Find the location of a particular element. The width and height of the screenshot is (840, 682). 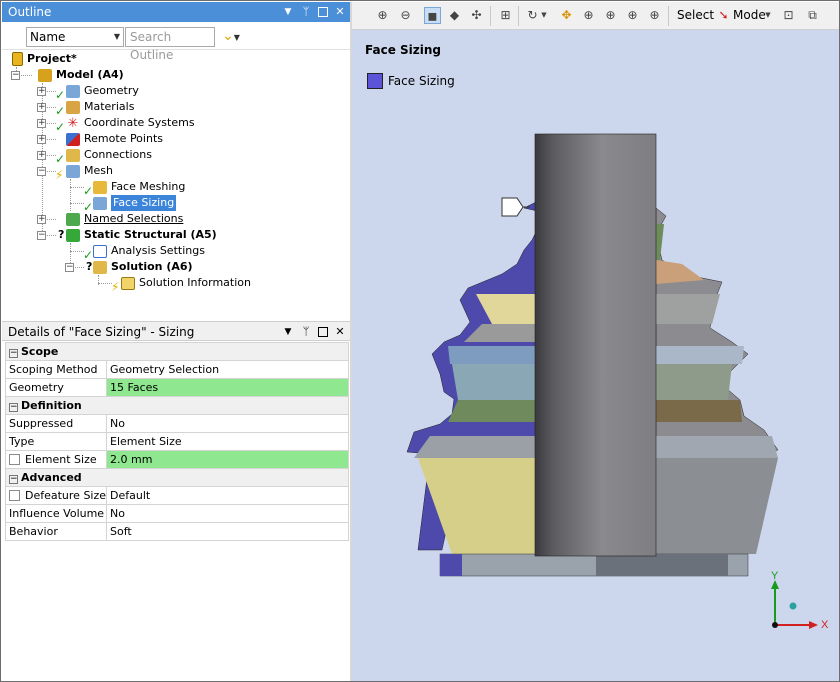

search-input: Search Outline is located at coordinates (170, 44).